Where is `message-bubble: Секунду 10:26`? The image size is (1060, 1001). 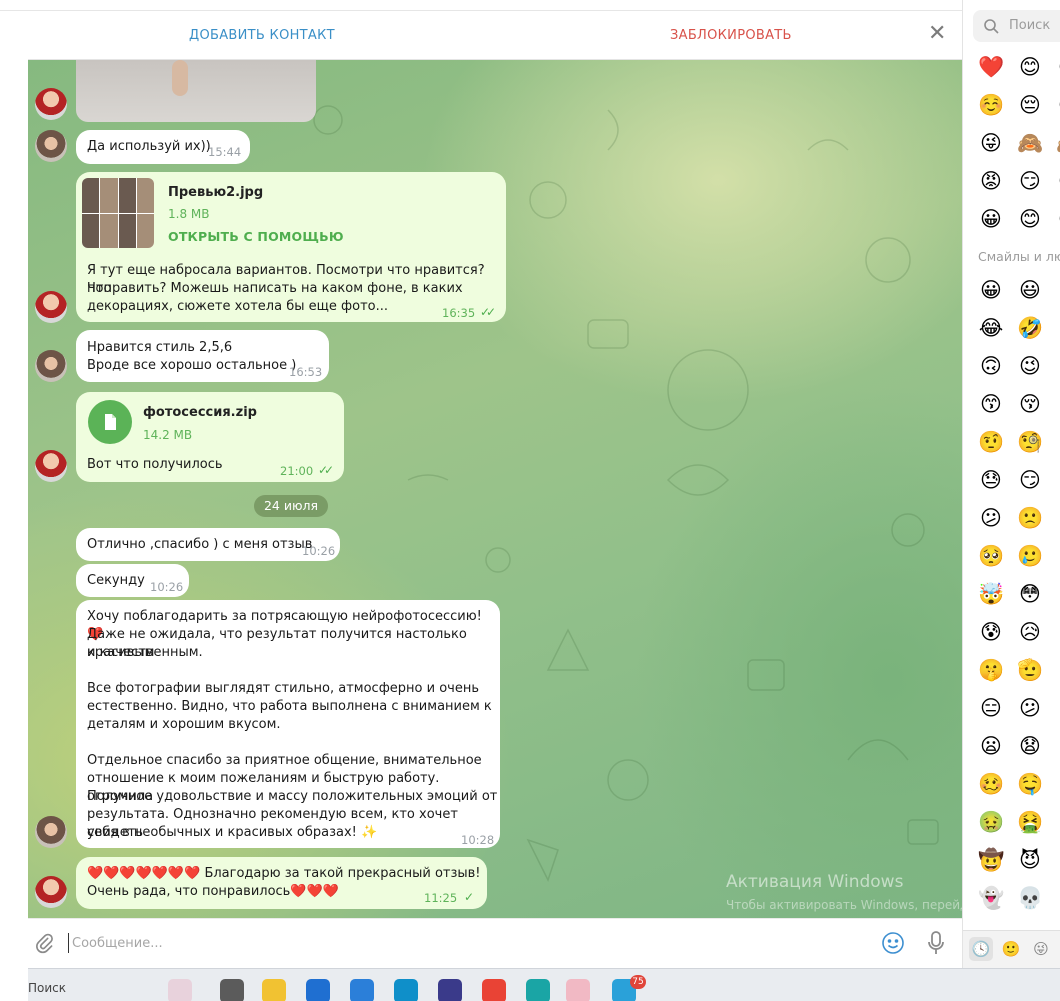 message-bubble: Секунду 10:26 is located at coordinates (132, 580).